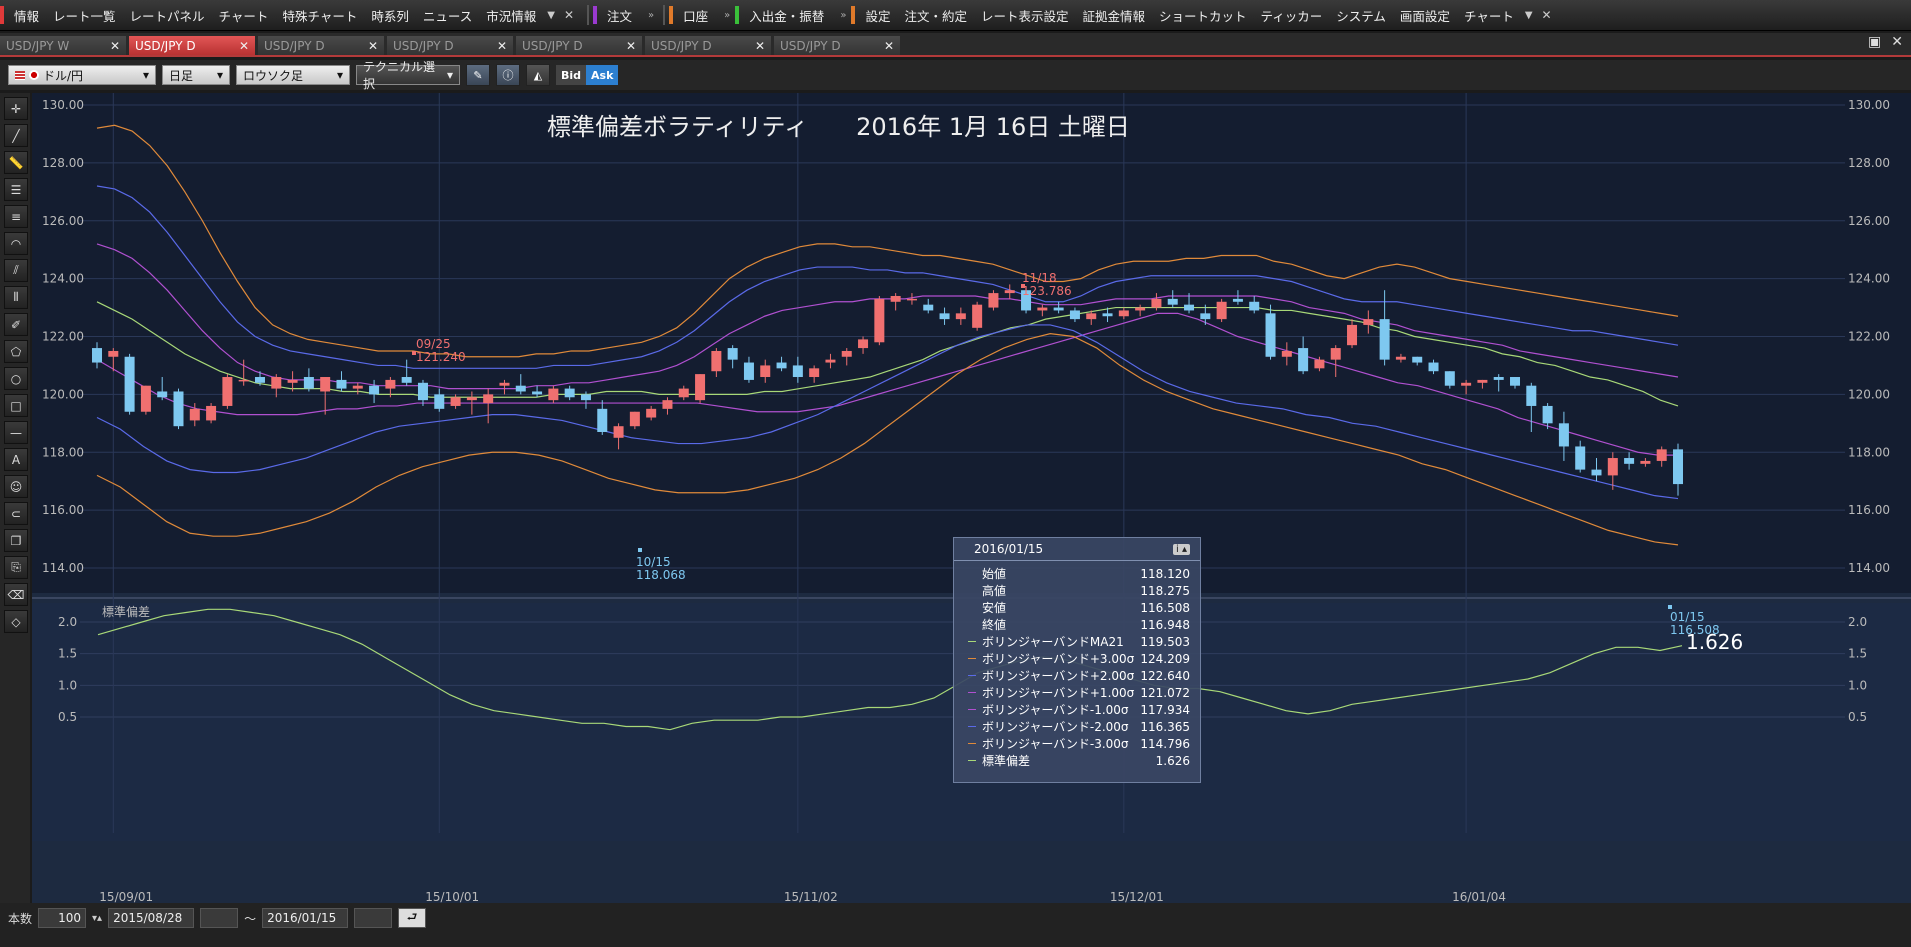 The width and height of the screenshot is (1911, 947). Describe the element at coordinates (16, 189) in the screenshot. I see `hlines-icon: ☰` at that location.